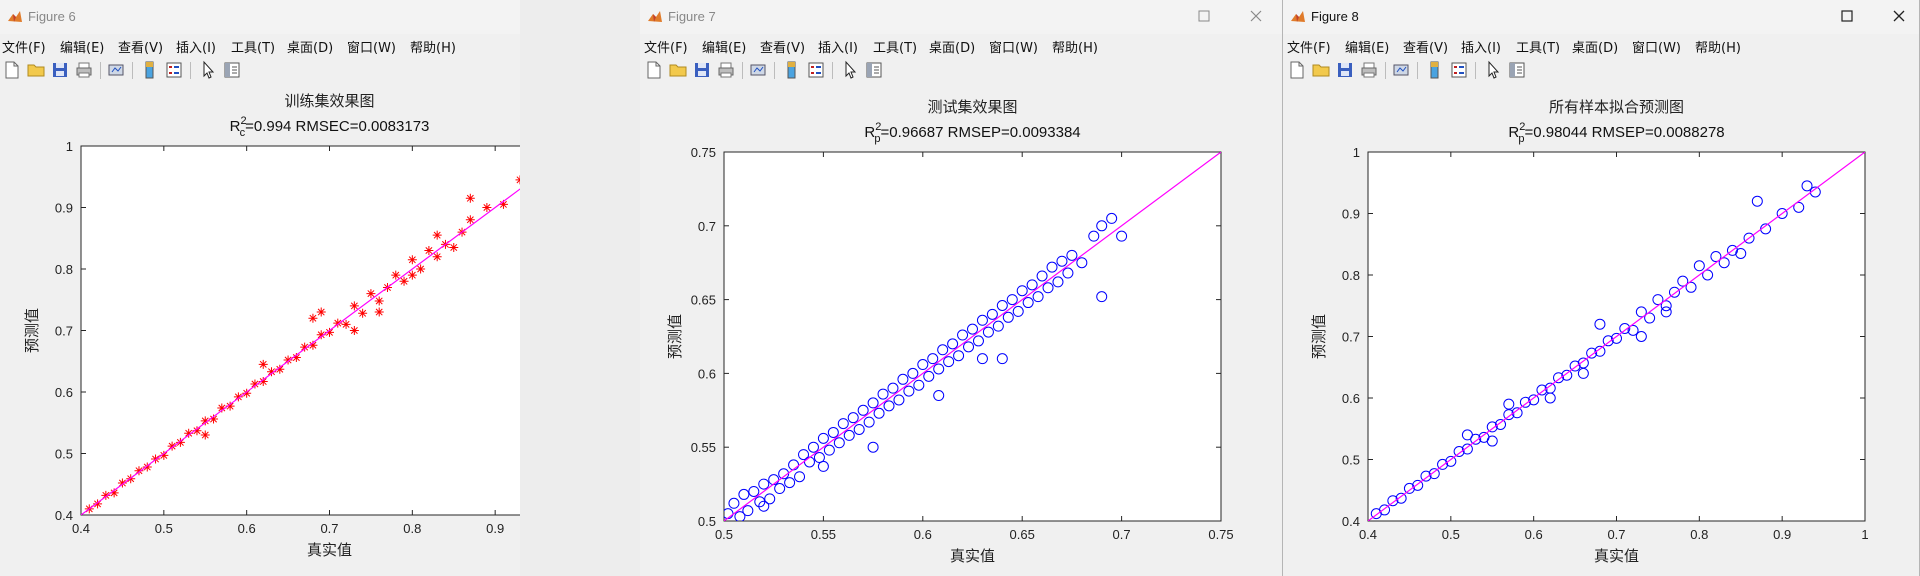  Describe the element at coordinates (164, 528) in the screenshot. I see `x-tick-label: 0.5` at that location.